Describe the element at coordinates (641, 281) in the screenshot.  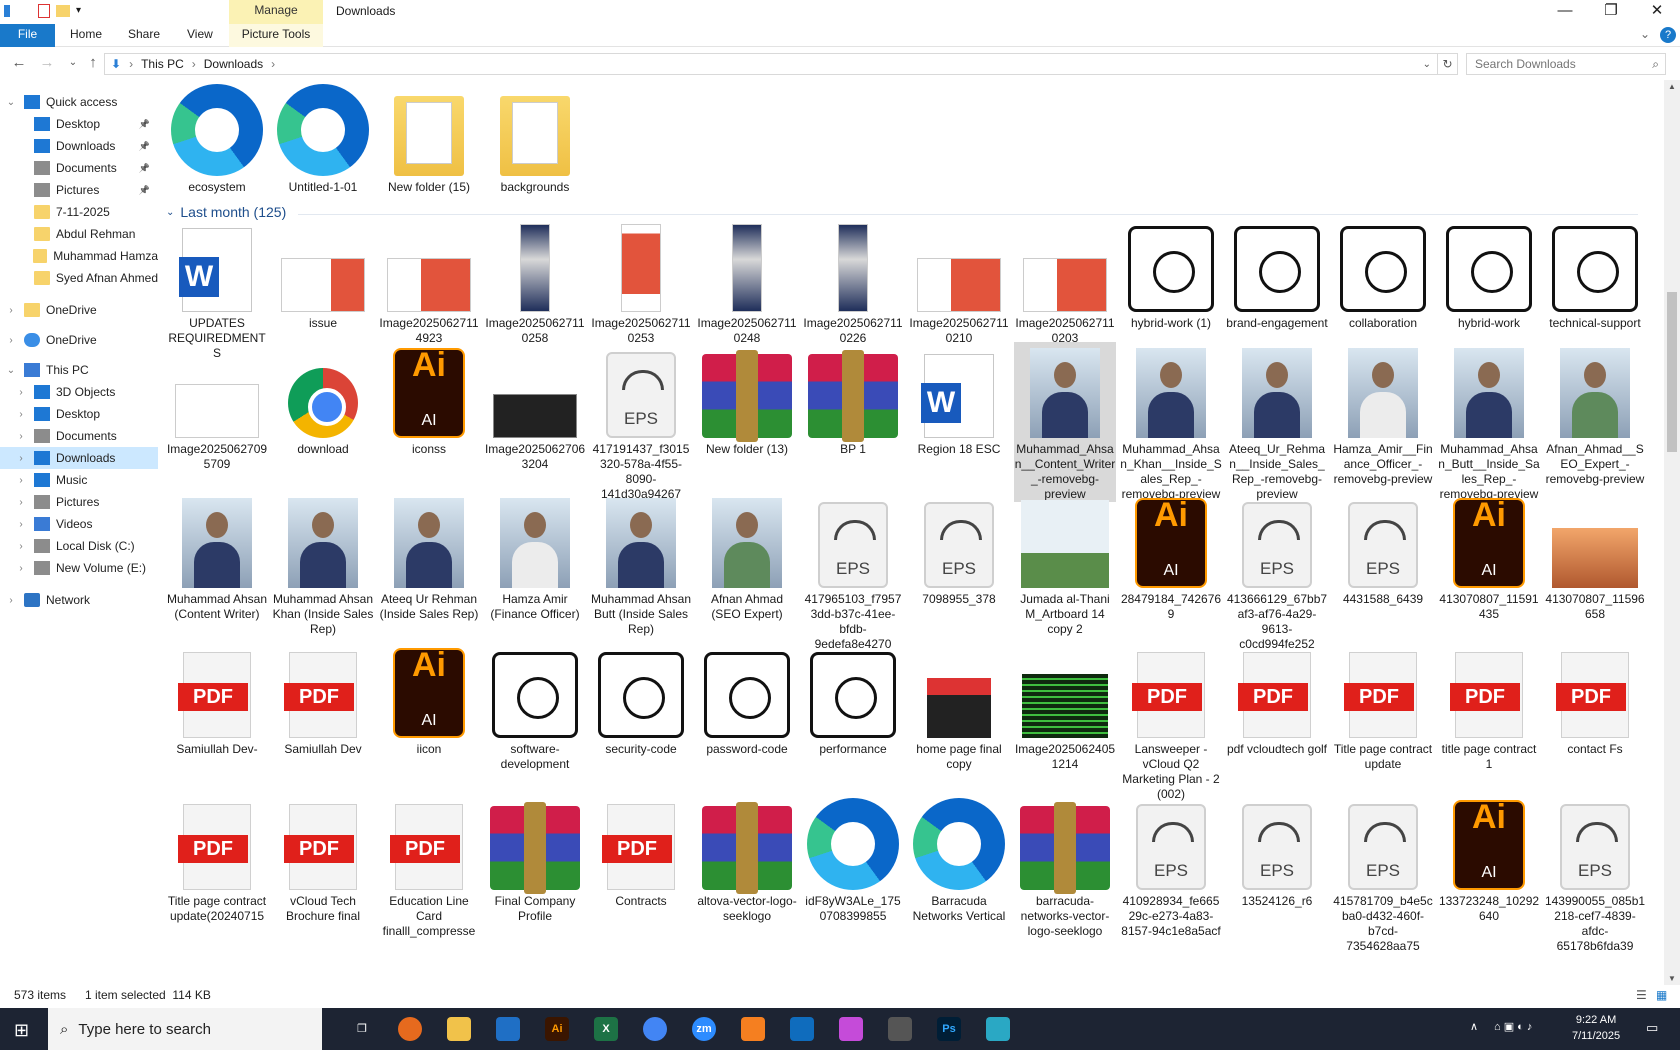
I see `file-item: Image20250627110253` at that location.